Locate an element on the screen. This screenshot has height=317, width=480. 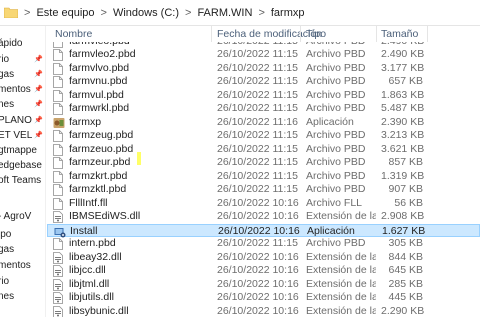
column-header-name: Nombre is located at coordinates (73, 34).